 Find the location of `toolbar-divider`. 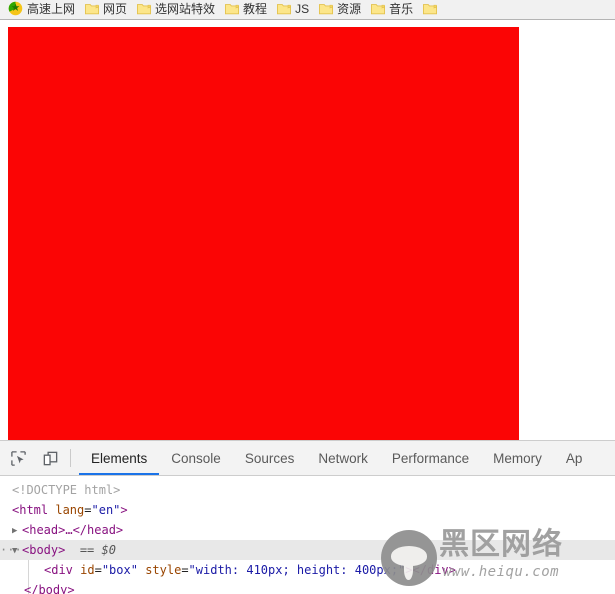

toolbar-divider is located at coordinates (70, 458).